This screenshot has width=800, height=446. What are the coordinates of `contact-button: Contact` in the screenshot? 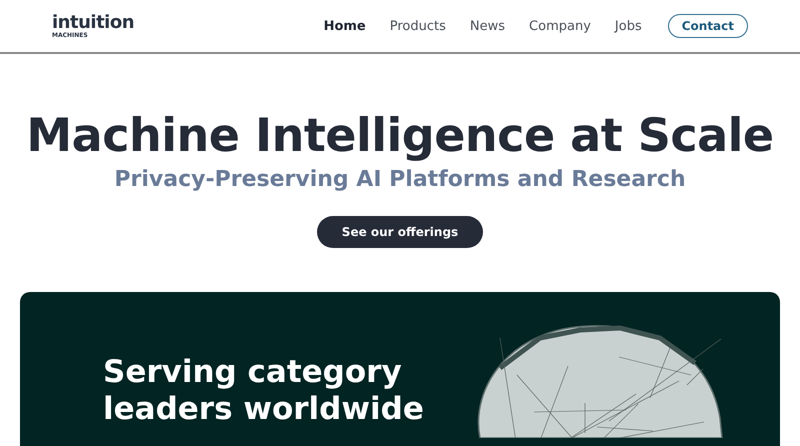 It's located at (708, 26).